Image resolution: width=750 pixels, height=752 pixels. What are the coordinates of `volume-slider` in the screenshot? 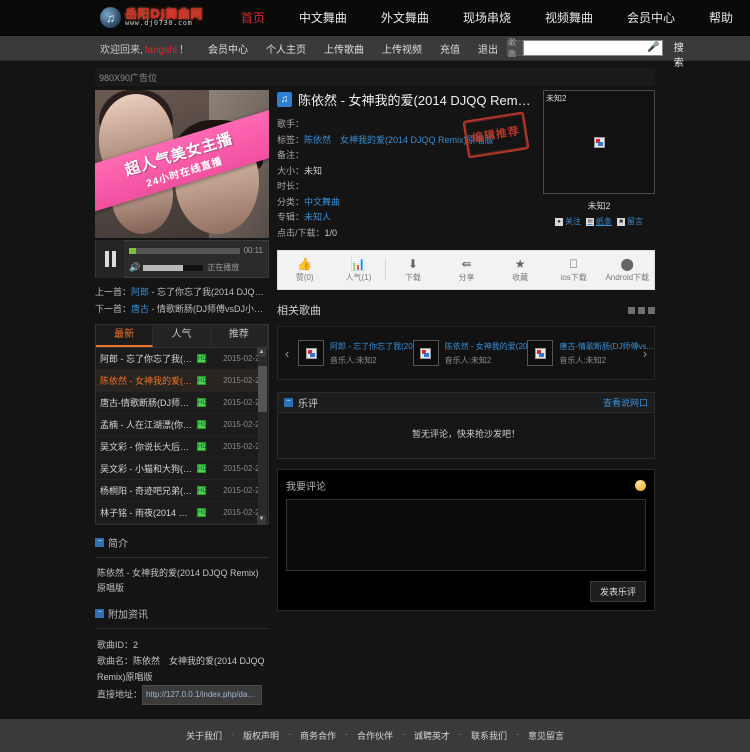 It's located at (173, 267).